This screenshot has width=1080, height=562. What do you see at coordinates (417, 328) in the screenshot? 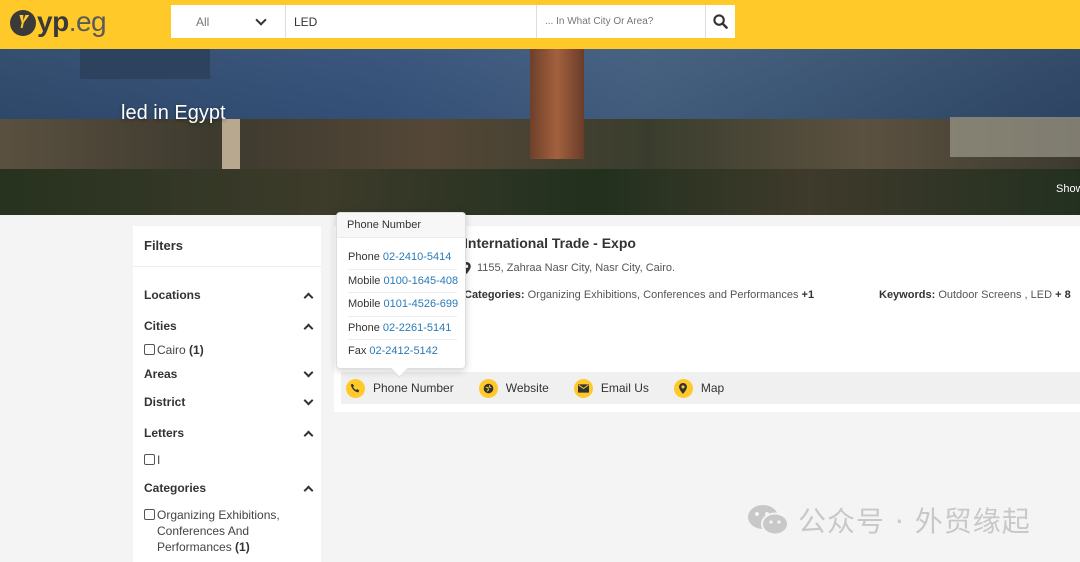
I see `phone-link: 02-2261-5141` at bounding box center [417, 328].